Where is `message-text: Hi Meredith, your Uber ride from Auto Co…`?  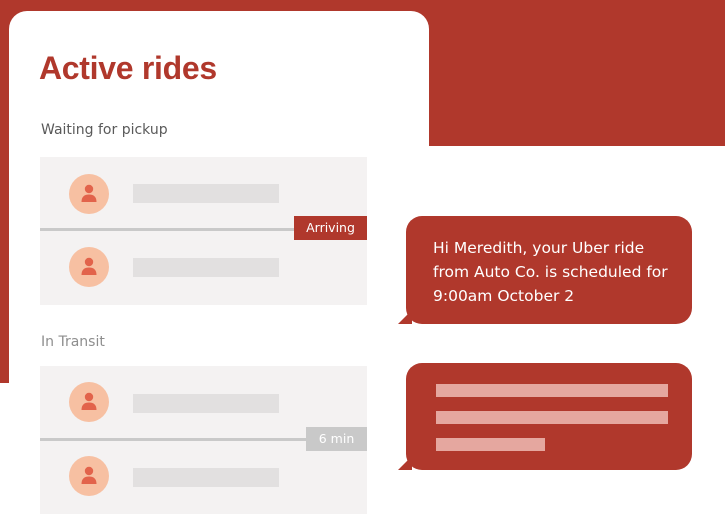
message-text: Hi Meredith, your Uber ride from Auto Co… is located at coordinates (550, 272).